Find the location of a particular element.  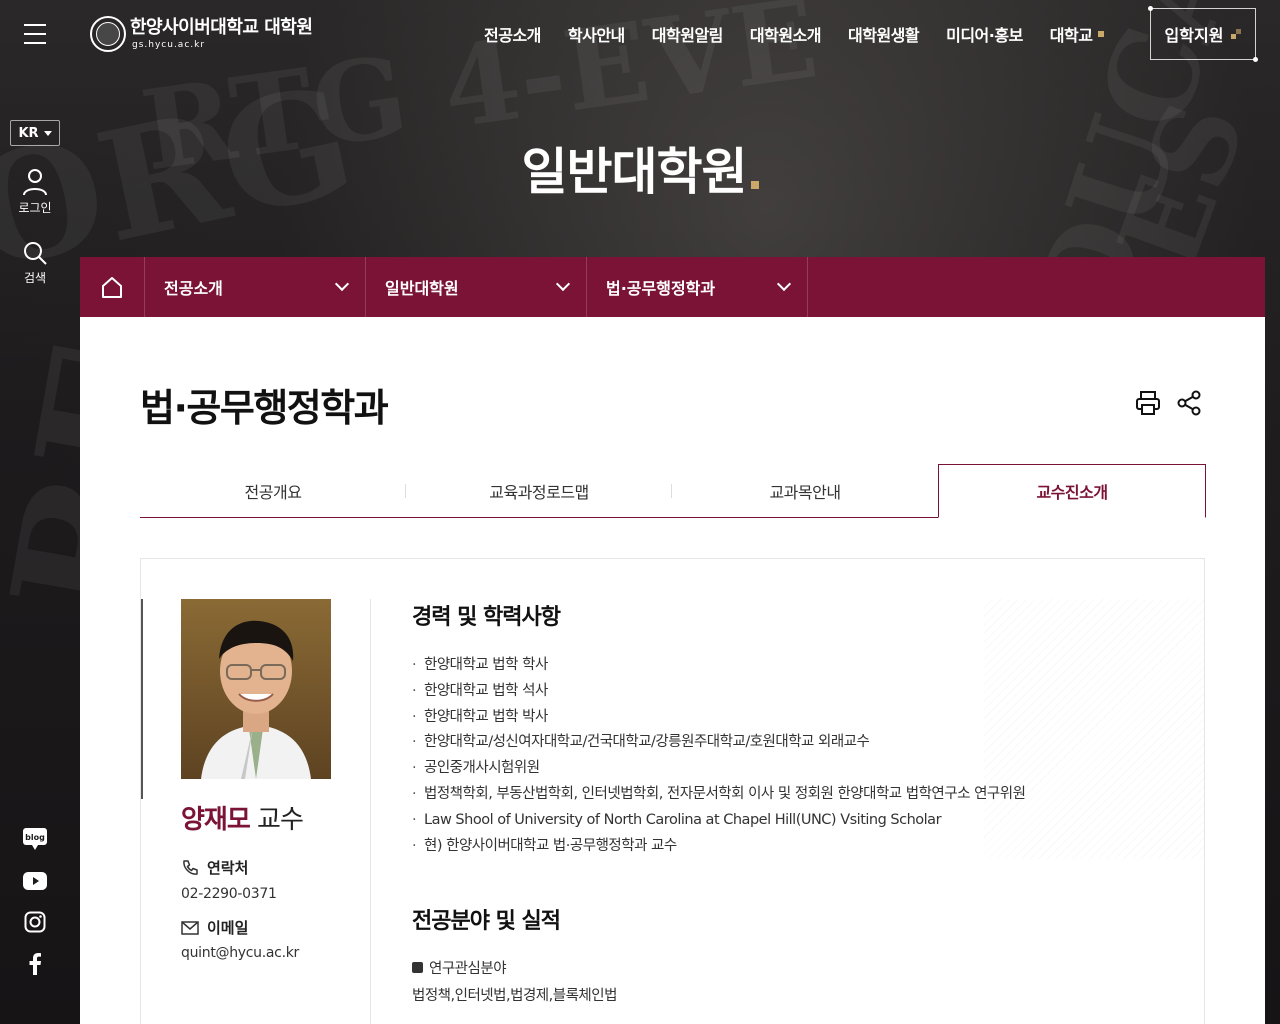

tab-faculty-label: 교수진소개 is located at coordinates (1072, 492).